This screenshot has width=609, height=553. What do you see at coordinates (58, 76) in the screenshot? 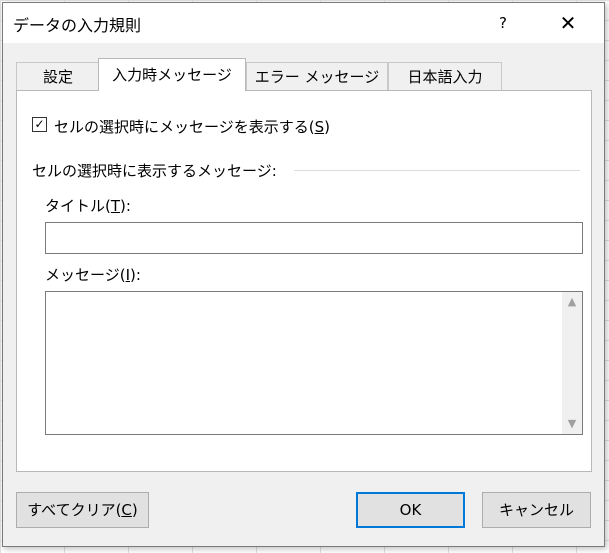
I see `tab-settings: 設定` at bounding box center [58, 76].